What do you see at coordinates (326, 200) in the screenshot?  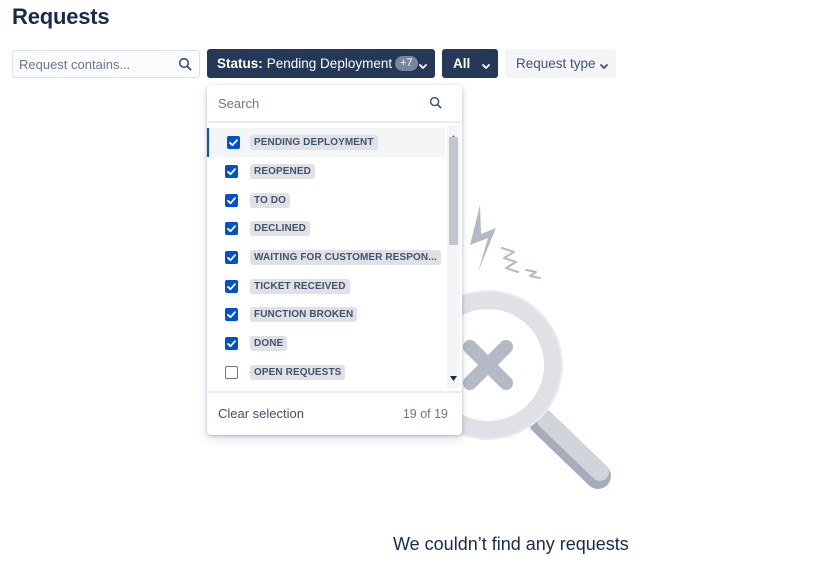 I see `status-option-to-do: TO DO` at bounding box center [326, 200].